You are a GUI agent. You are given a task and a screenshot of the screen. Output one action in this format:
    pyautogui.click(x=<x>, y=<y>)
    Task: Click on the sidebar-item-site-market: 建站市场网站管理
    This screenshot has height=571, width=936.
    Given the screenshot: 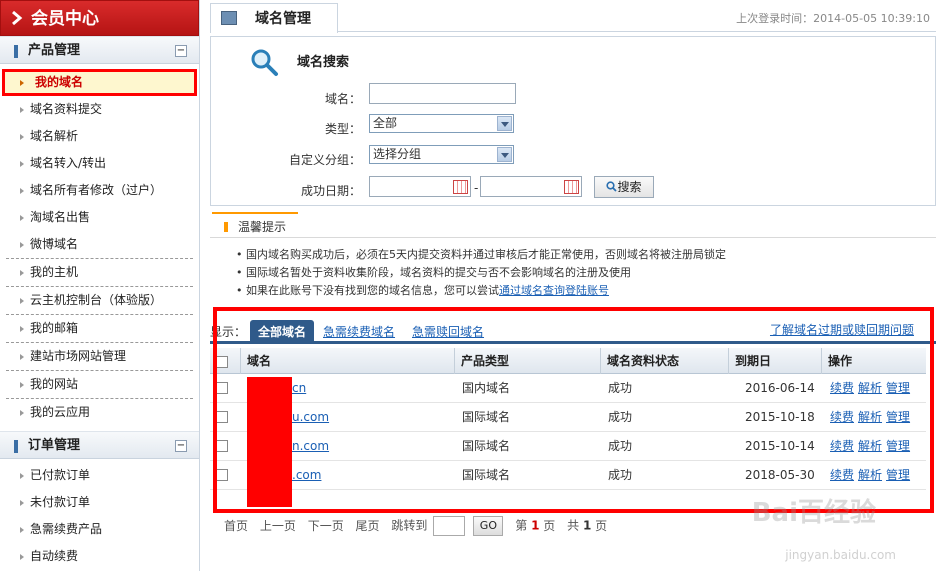 What is the action you would take?
    pyautogui.click(x=99, y=356)
    